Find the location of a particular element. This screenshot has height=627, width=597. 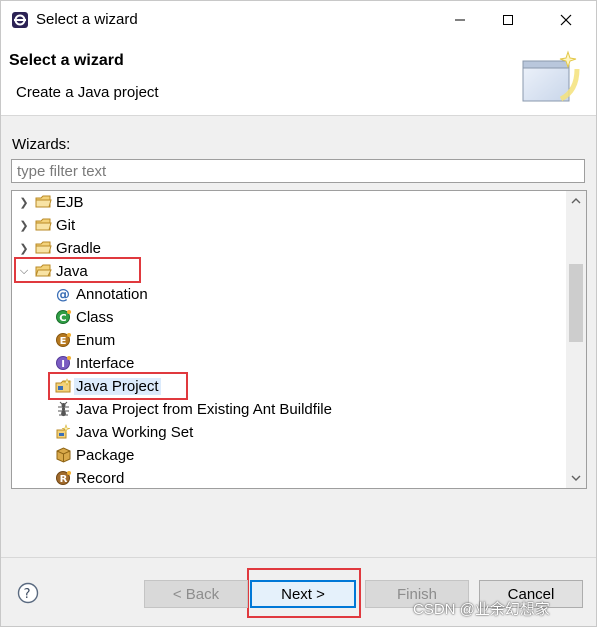

tree-scrollbar is located at coordinates (576, 339).